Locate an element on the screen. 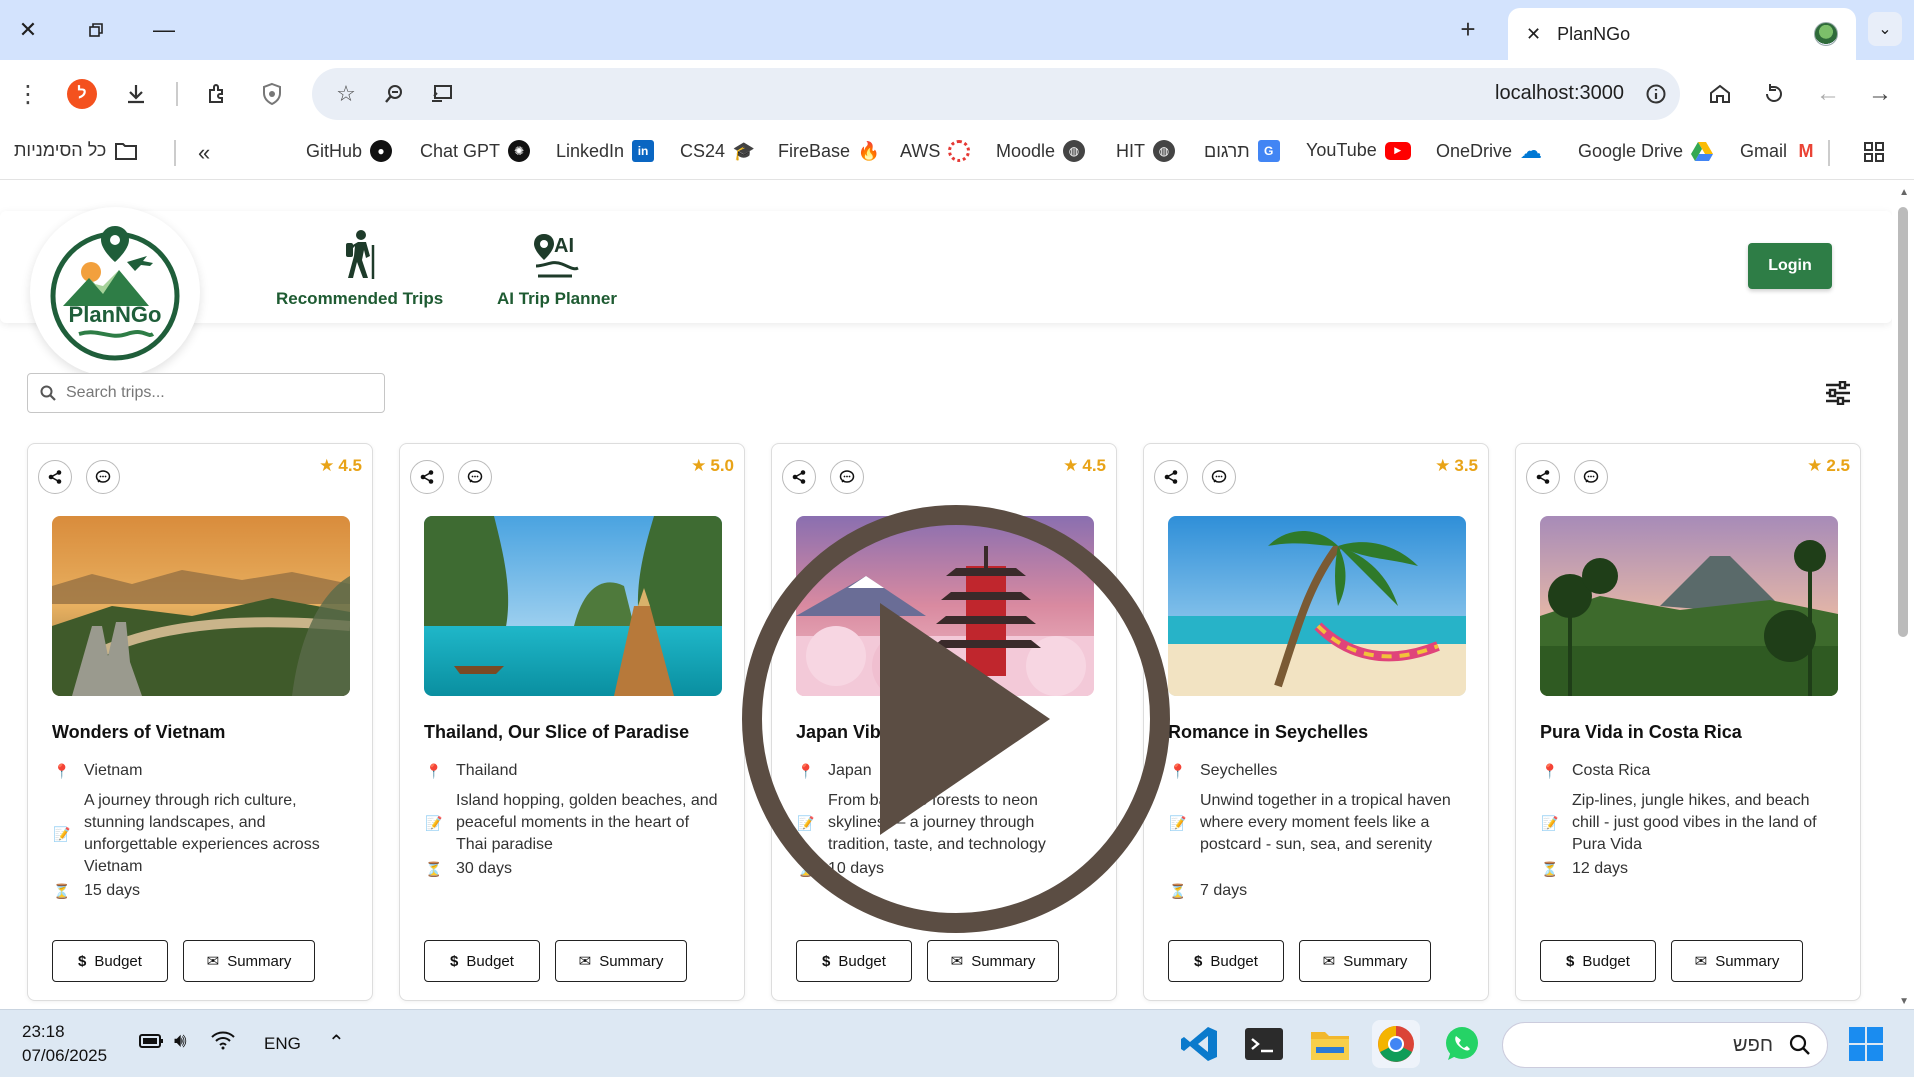 This screenshot has height=1077, width=1914. menu-kebab-icon: ⋮ is located at coordinates (28, 94).